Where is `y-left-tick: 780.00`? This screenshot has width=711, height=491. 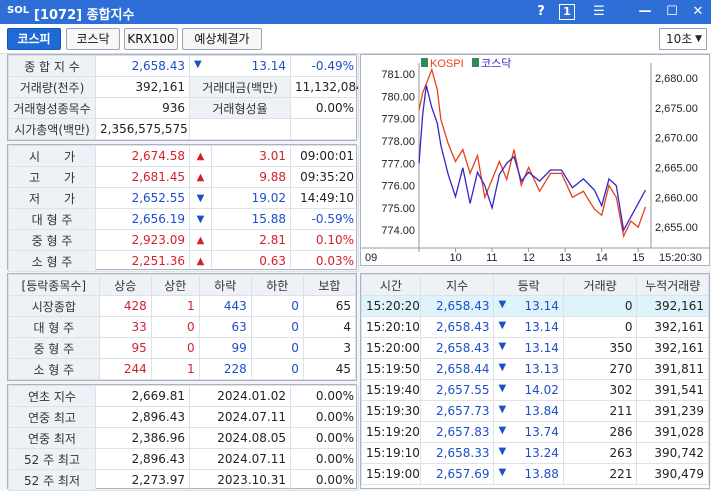
y-left-tick: 780.00 is located at coordinates (398, 97).